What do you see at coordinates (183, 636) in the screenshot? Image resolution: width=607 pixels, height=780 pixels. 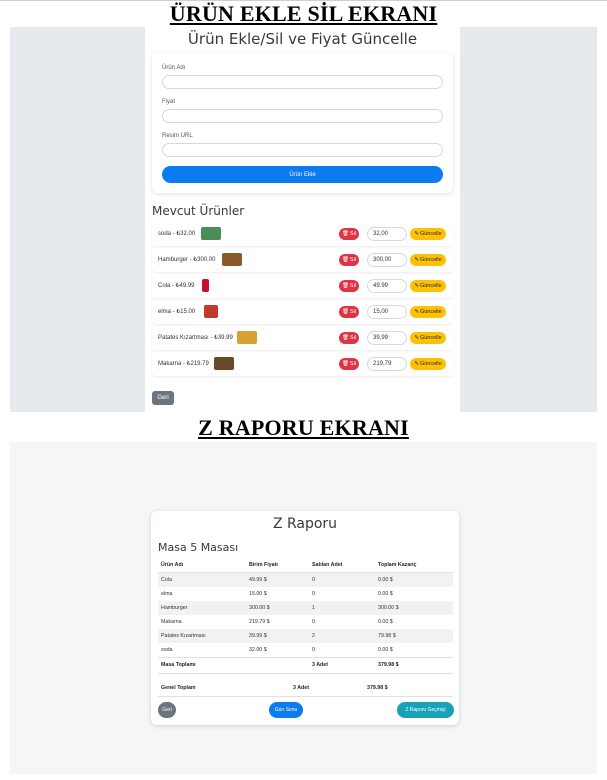 I see `table-cell: Patates Kızartması` at bounding box center [183, 636].